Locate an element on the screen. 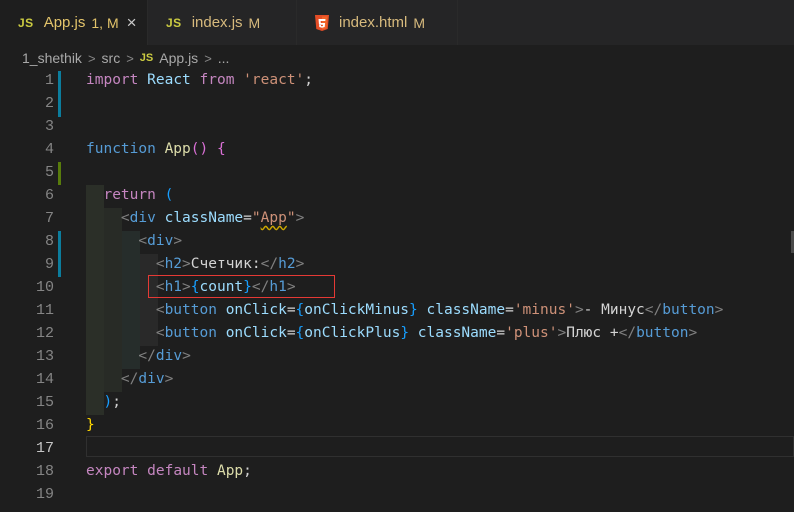  chevron-right-icon: > is located at coordinates (208, 58).